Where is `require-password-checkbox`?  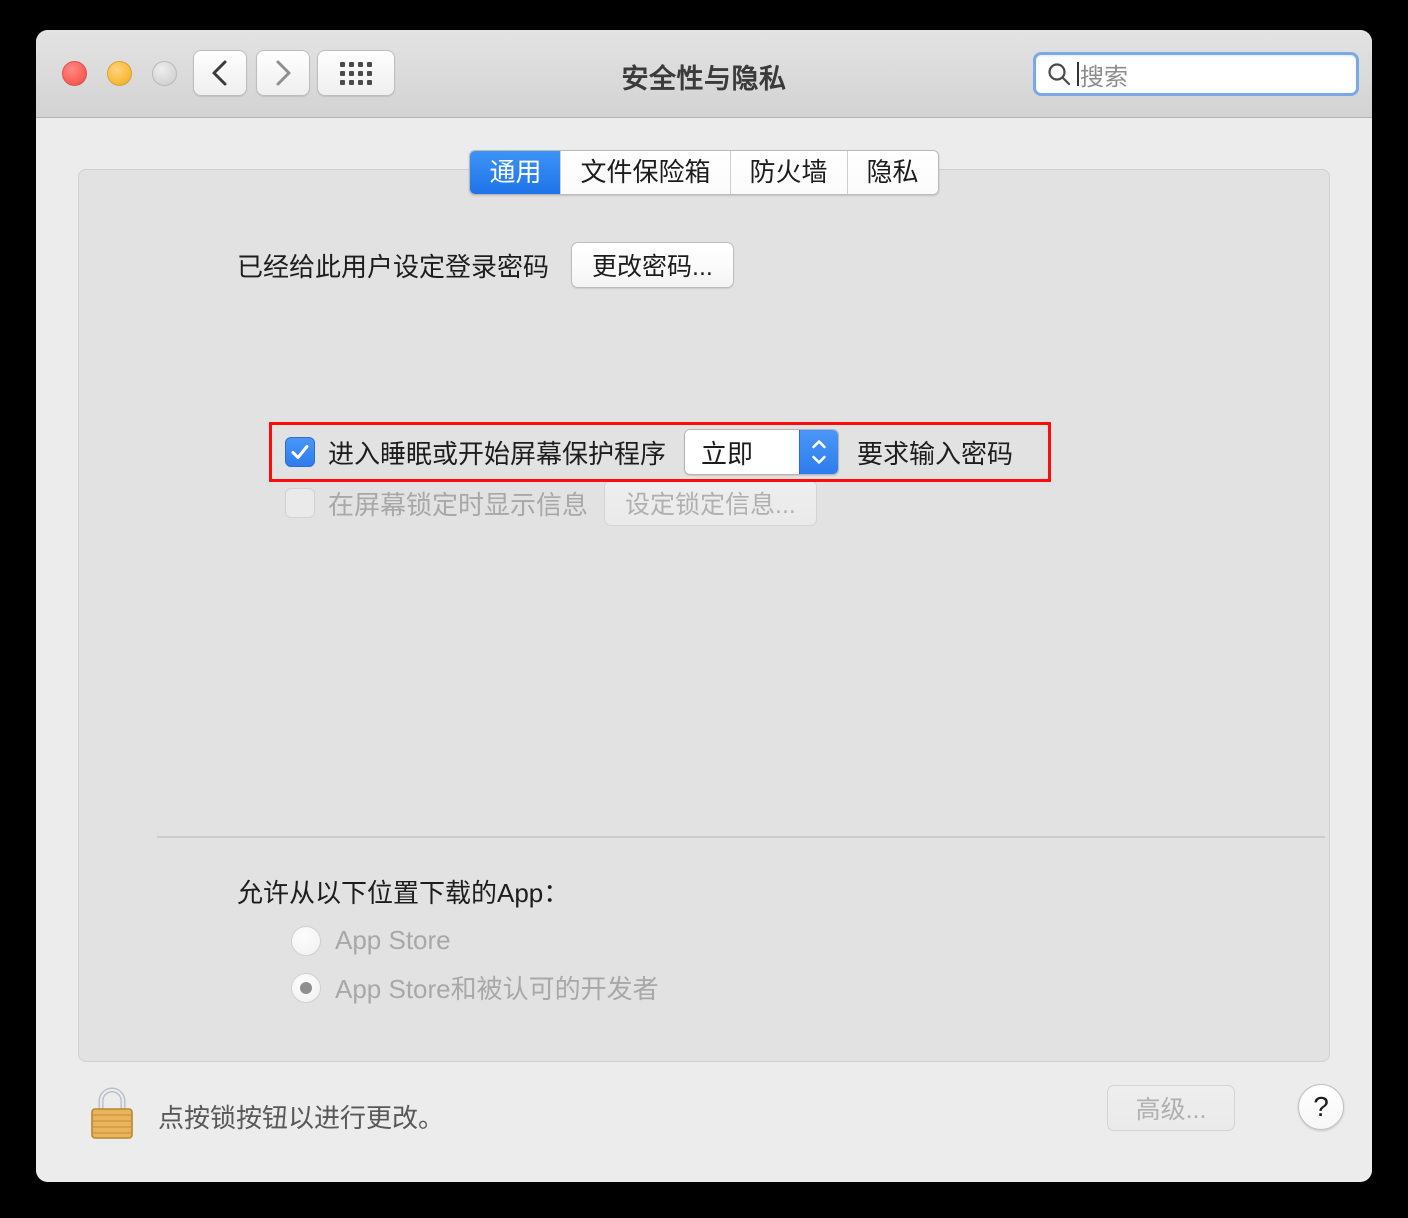 require-password-checkbox is located at coordinates (300, 452).